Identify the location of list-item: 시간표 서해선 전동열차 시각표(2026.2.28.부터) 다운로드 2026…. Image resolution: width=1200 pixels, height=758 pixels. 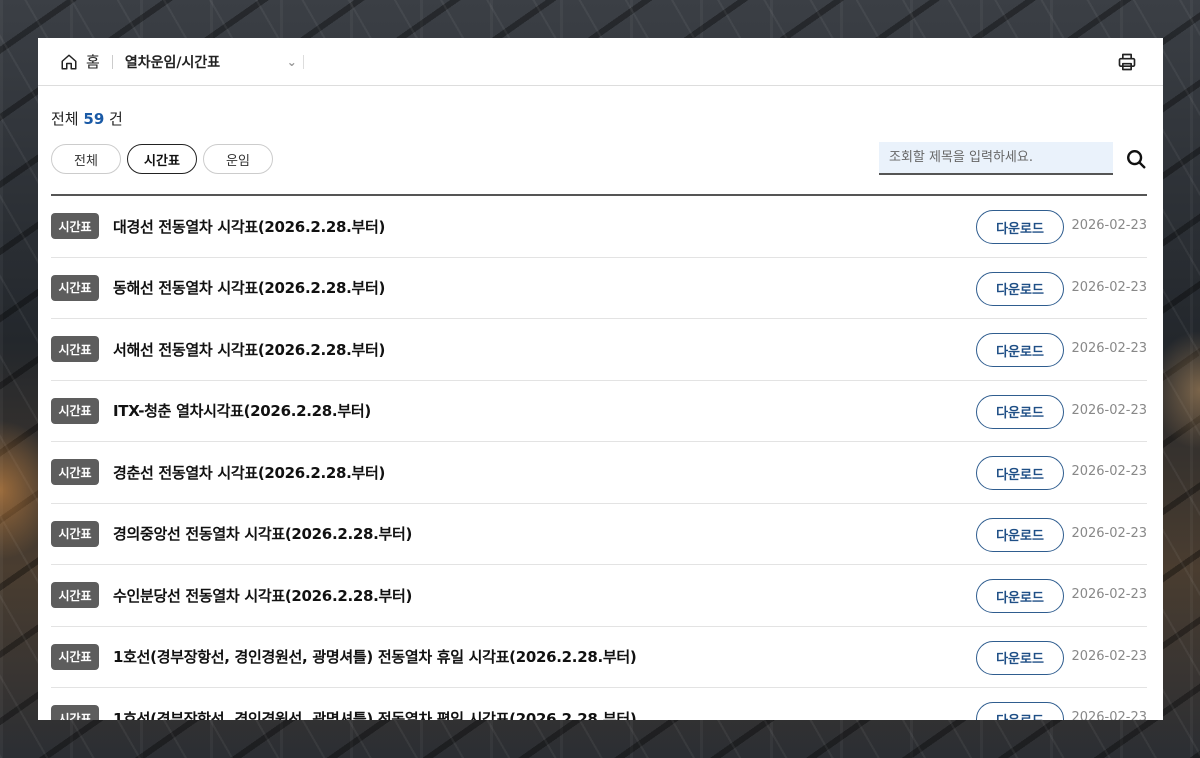
(599, 350).